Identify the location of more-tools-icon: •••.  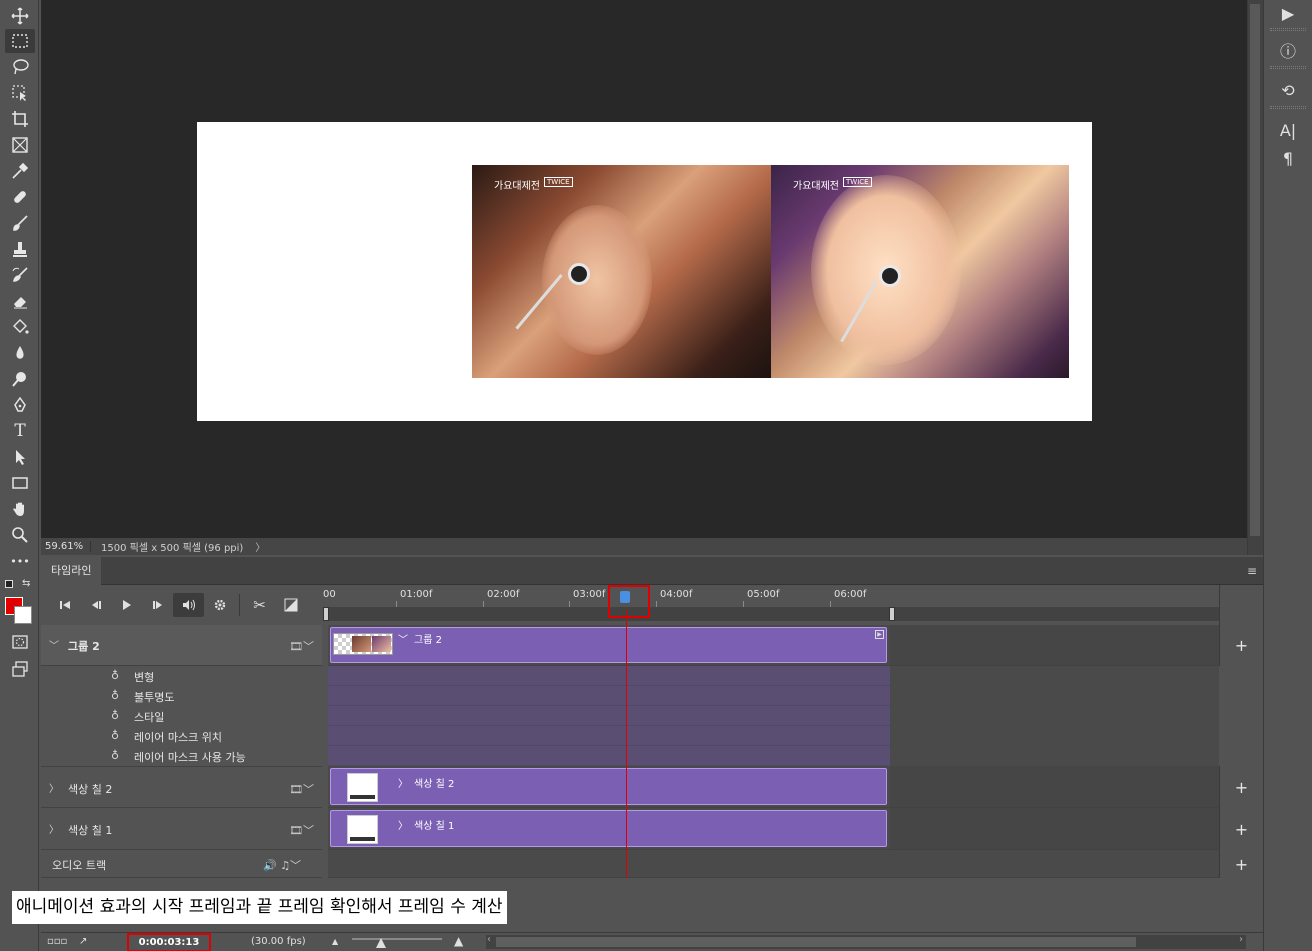
(20, 561).